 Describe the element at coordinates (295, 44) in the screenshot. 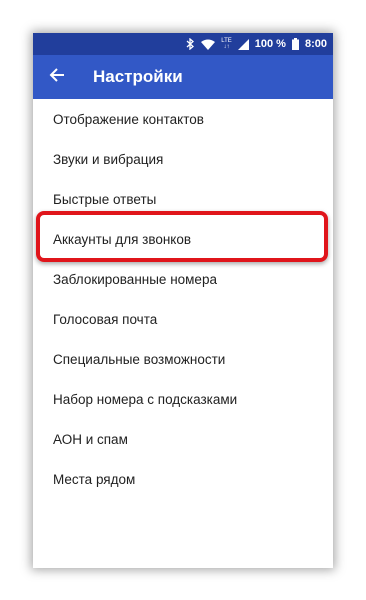

I see `battery-icon` at that location.